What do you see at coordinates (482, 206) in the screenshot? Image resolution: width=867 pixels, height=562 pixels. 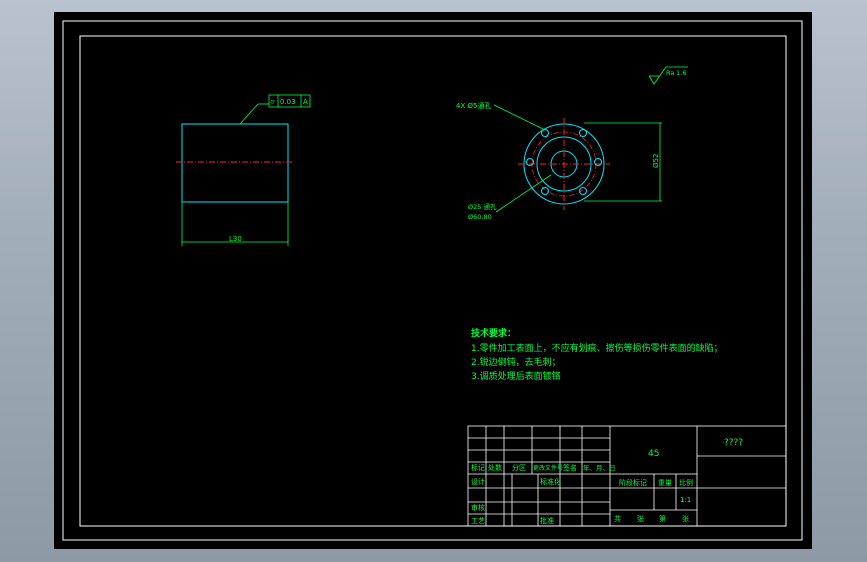 I see `bore-callout: Ø25 通孔` at bounding box center [482, 206].